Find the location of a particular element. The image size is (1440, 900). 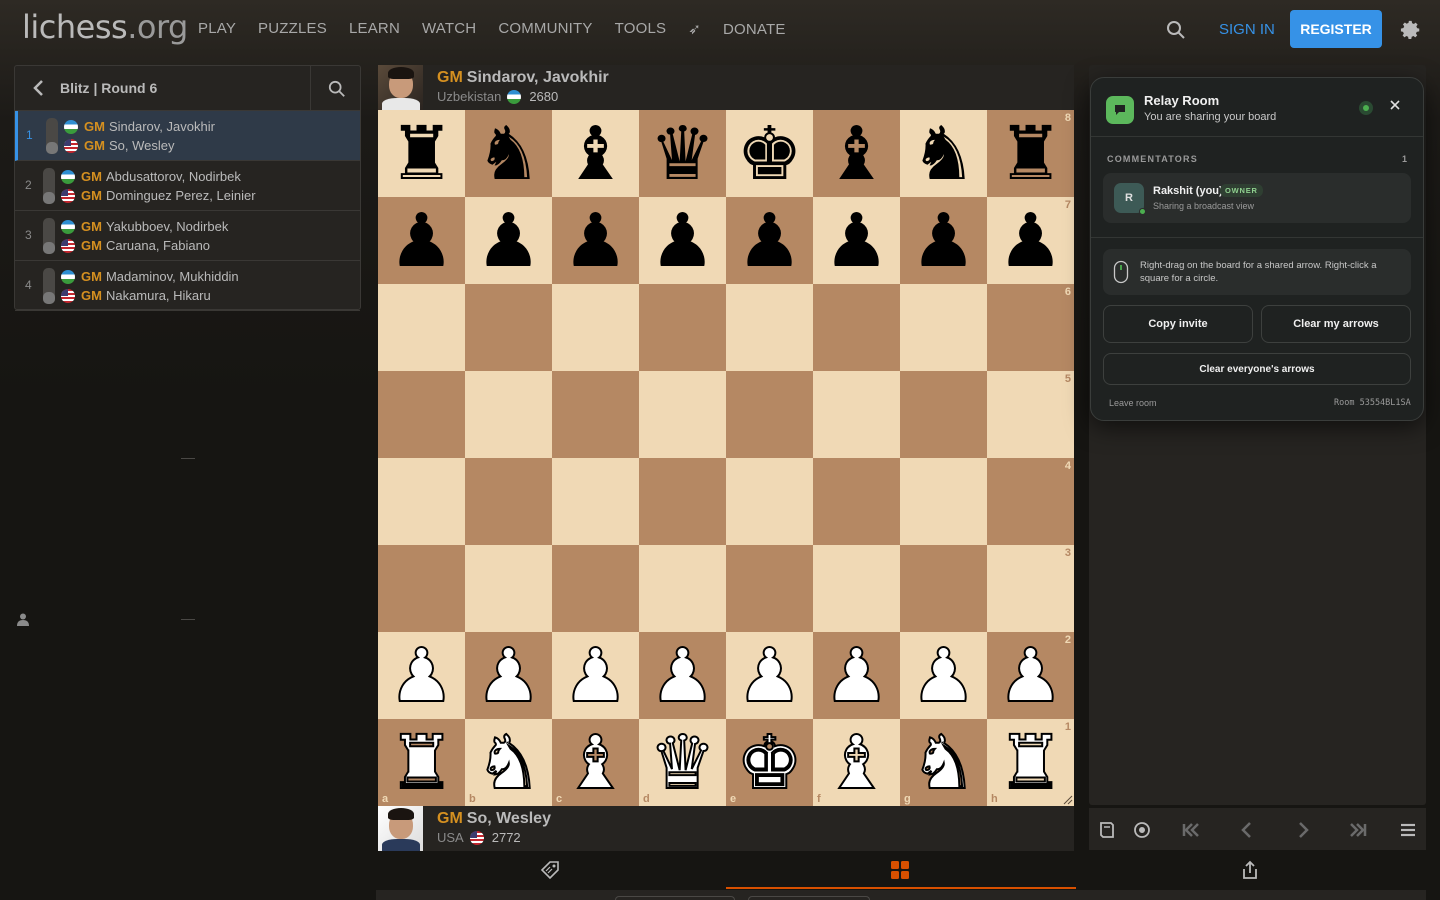

square-b8: ♞ is located at coordinates (508, 153).